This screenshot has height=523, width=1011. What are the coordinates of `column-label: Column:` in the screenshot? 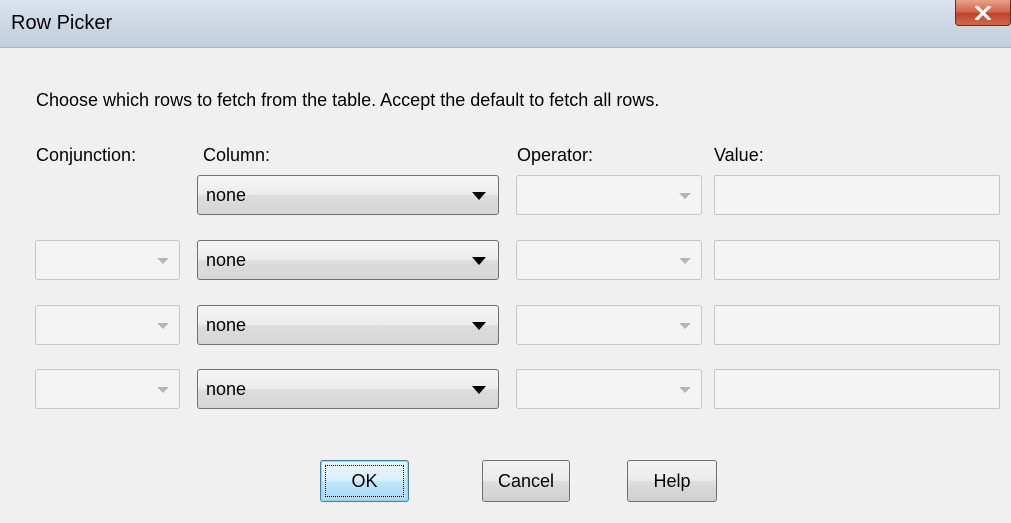 It's located at (237, 155).